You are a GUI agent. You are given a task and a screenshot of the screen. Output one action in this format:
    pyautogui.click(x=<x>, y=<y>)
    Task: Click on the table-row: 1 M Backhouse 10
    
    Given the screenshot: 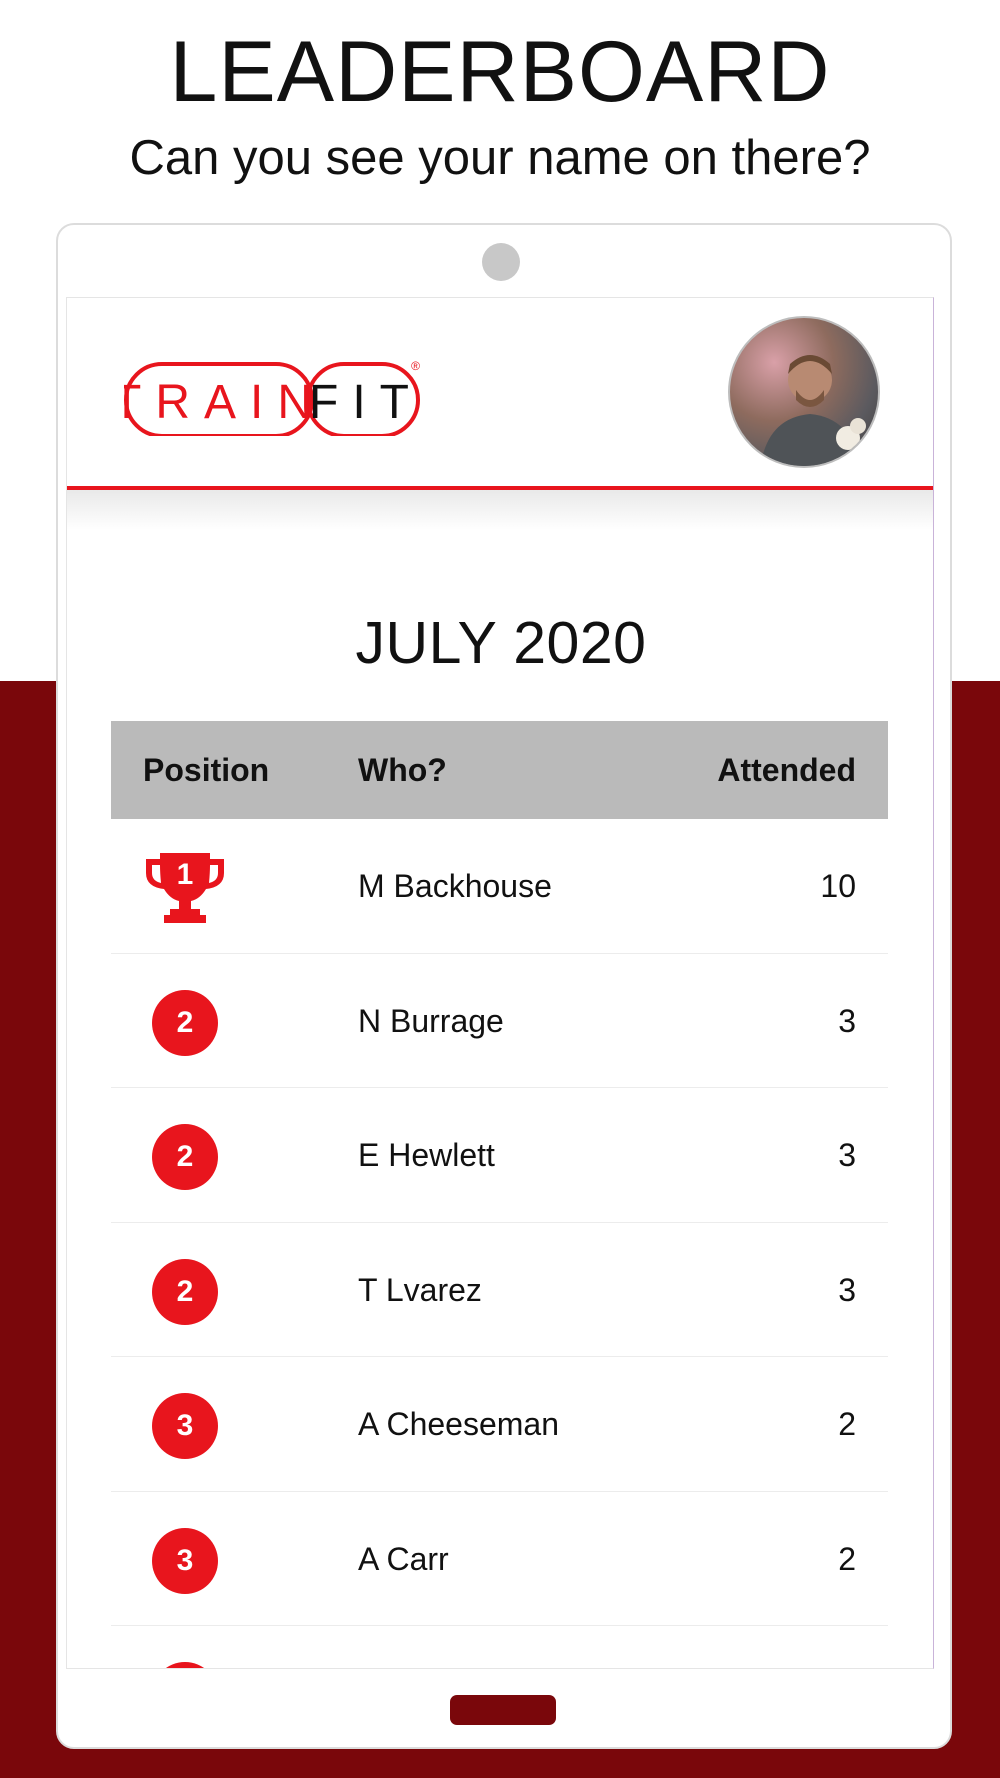 What is the action you would take?
    pyautogui.click(x=499, y=886)
    